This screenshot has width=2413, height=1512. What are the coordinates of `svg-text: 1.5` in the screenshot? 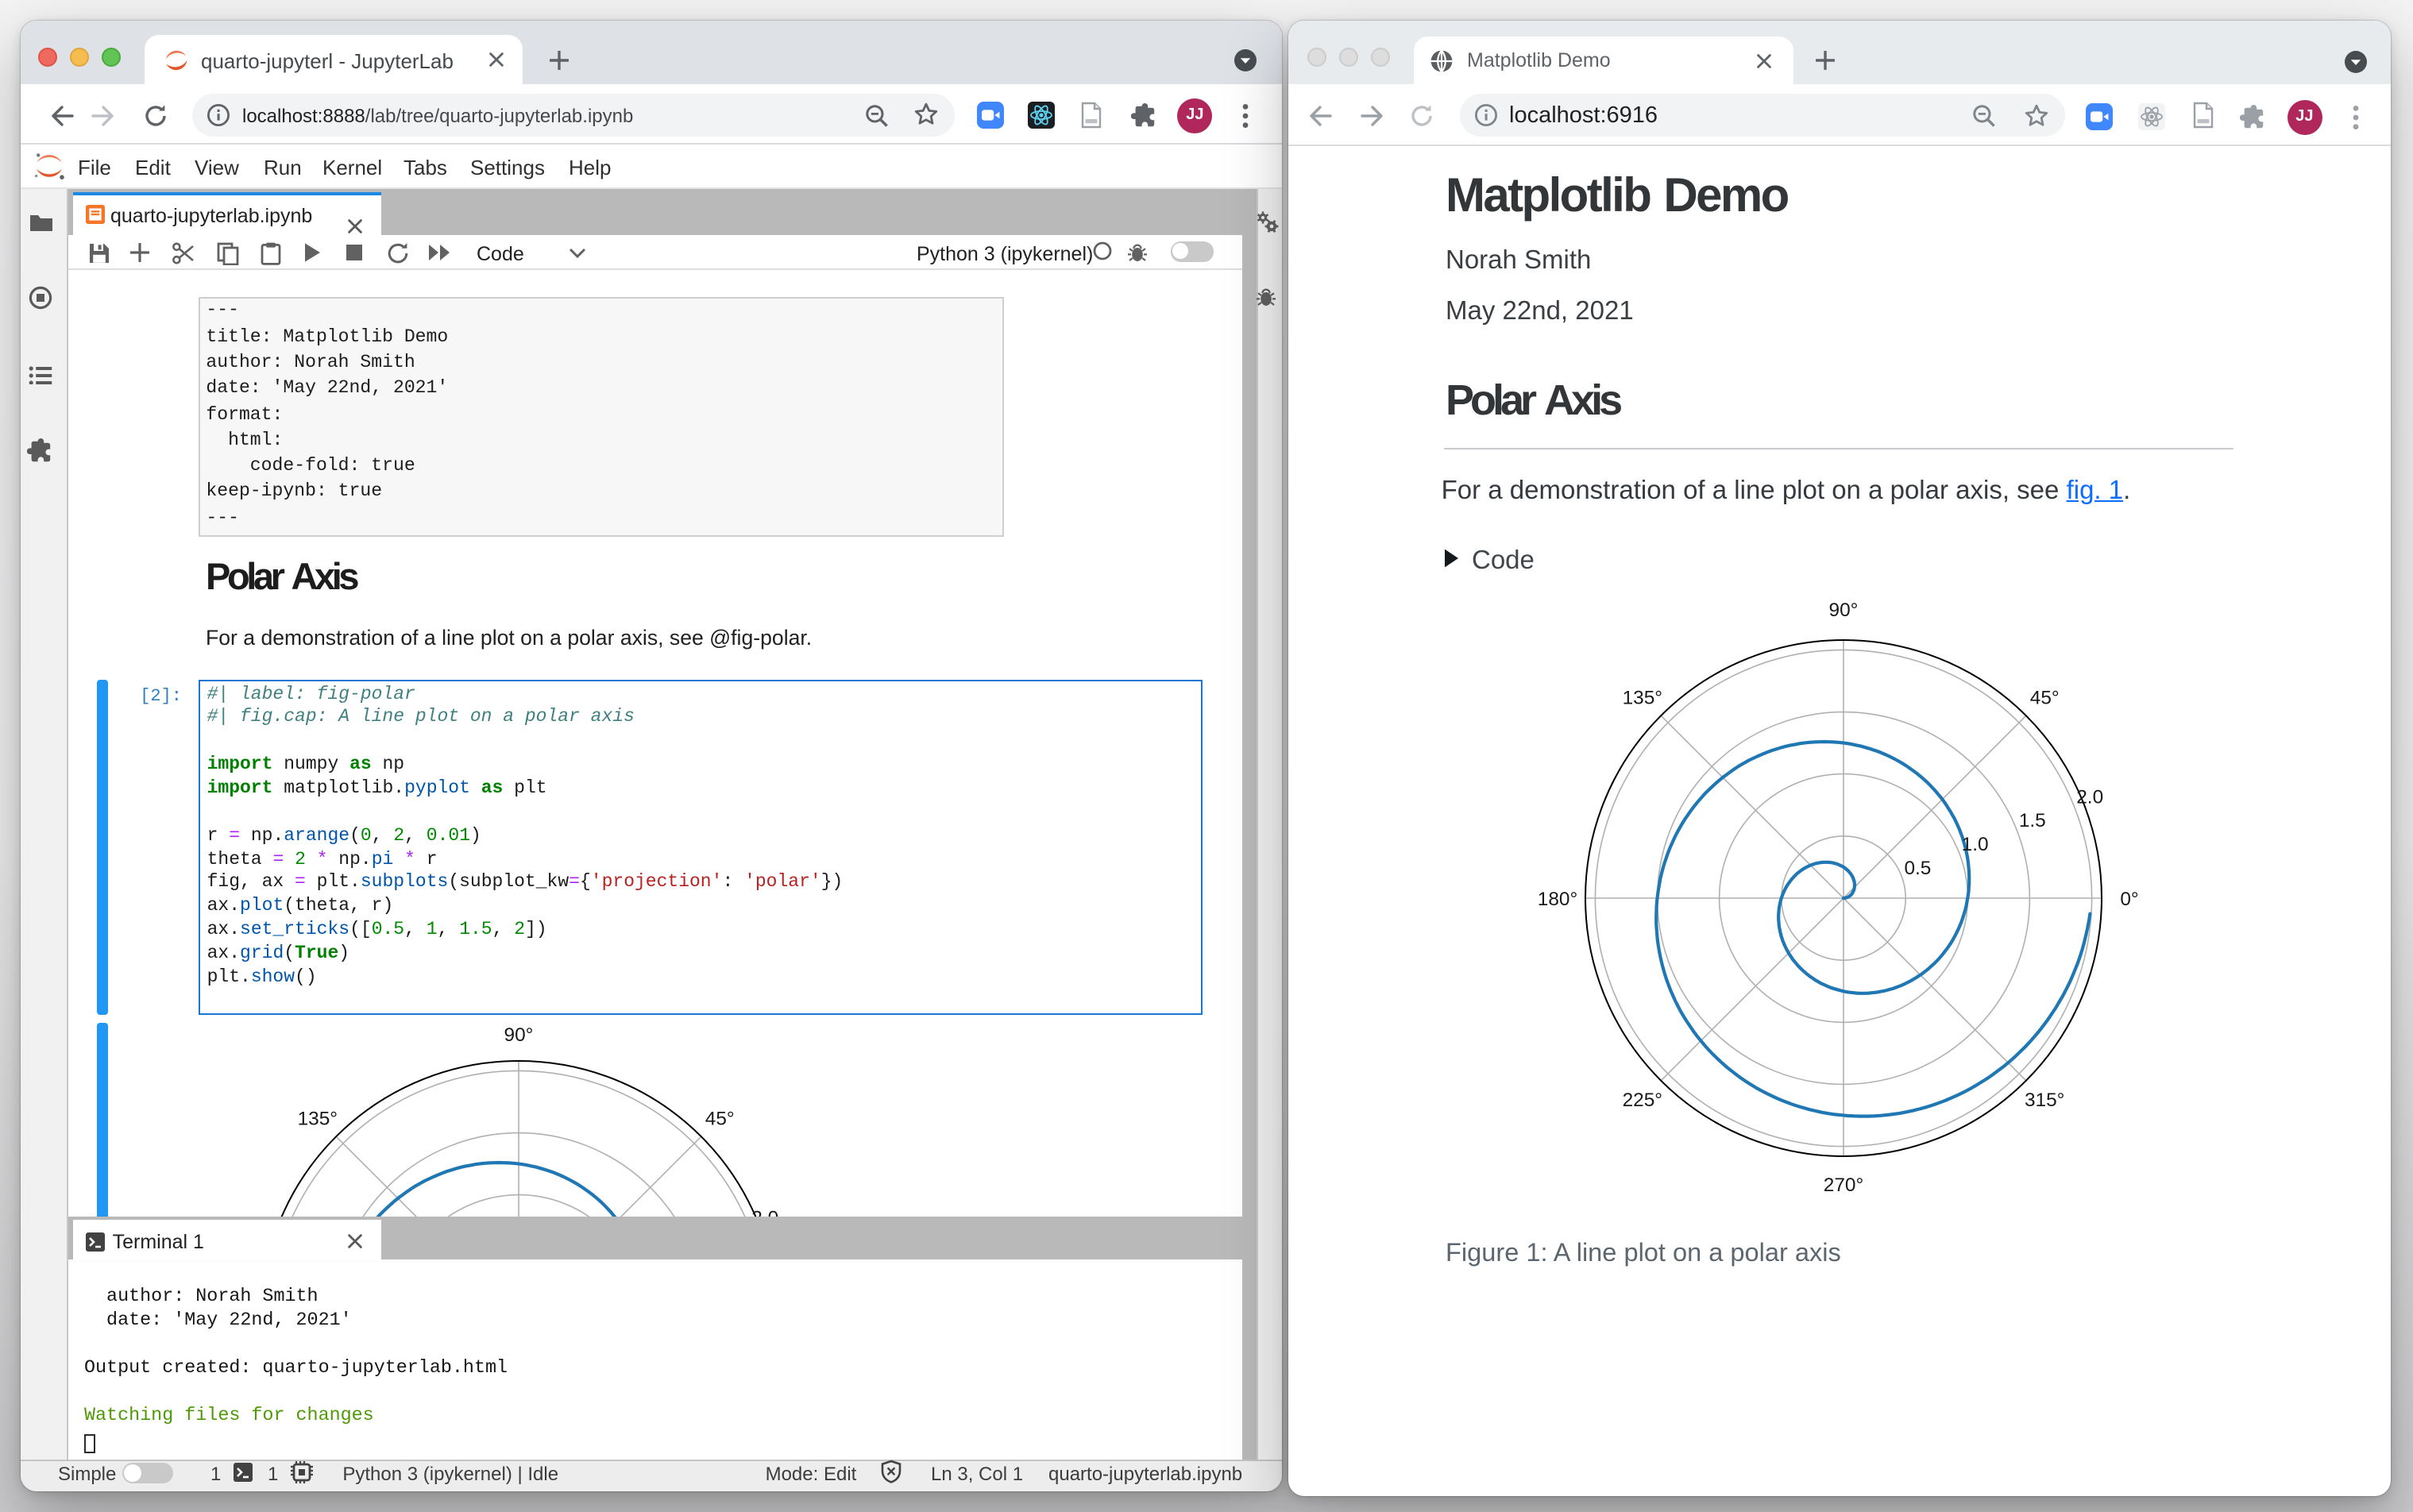 It's located at (2032, 820).